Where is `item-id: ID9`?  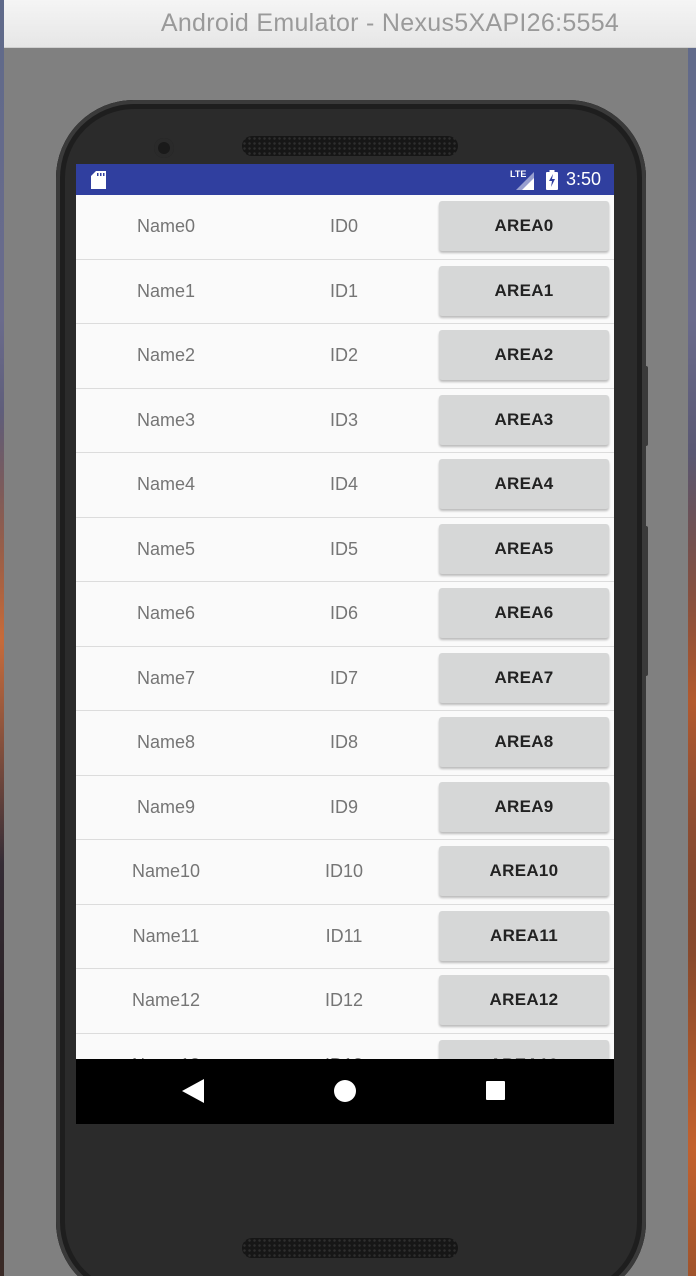 item-id: ID9 is located at coordinates (343, 806).